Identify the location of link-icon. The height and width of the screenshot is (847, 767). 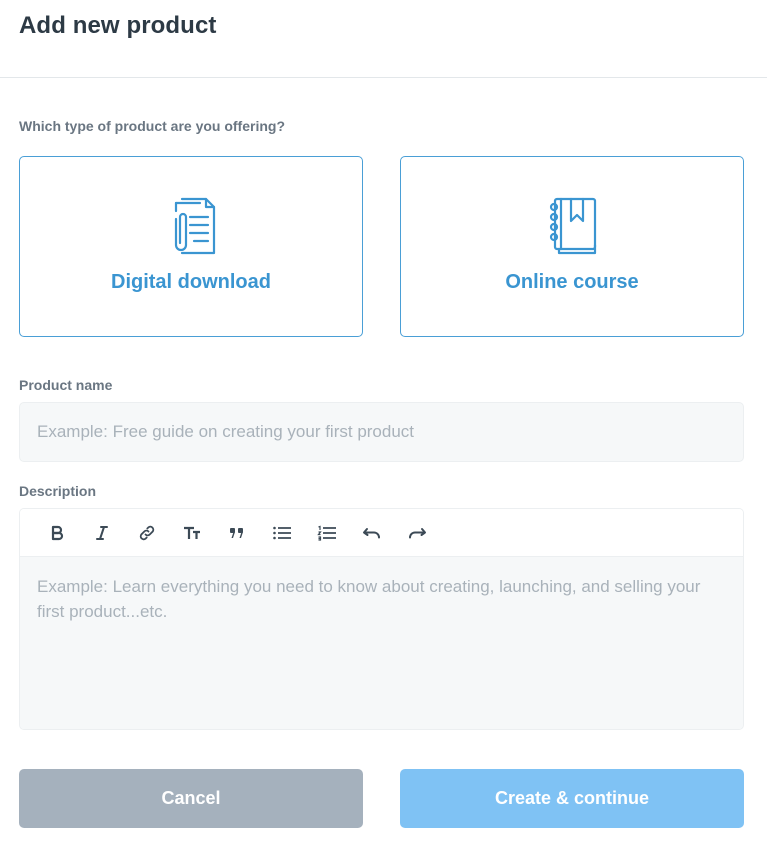
(146, 532).